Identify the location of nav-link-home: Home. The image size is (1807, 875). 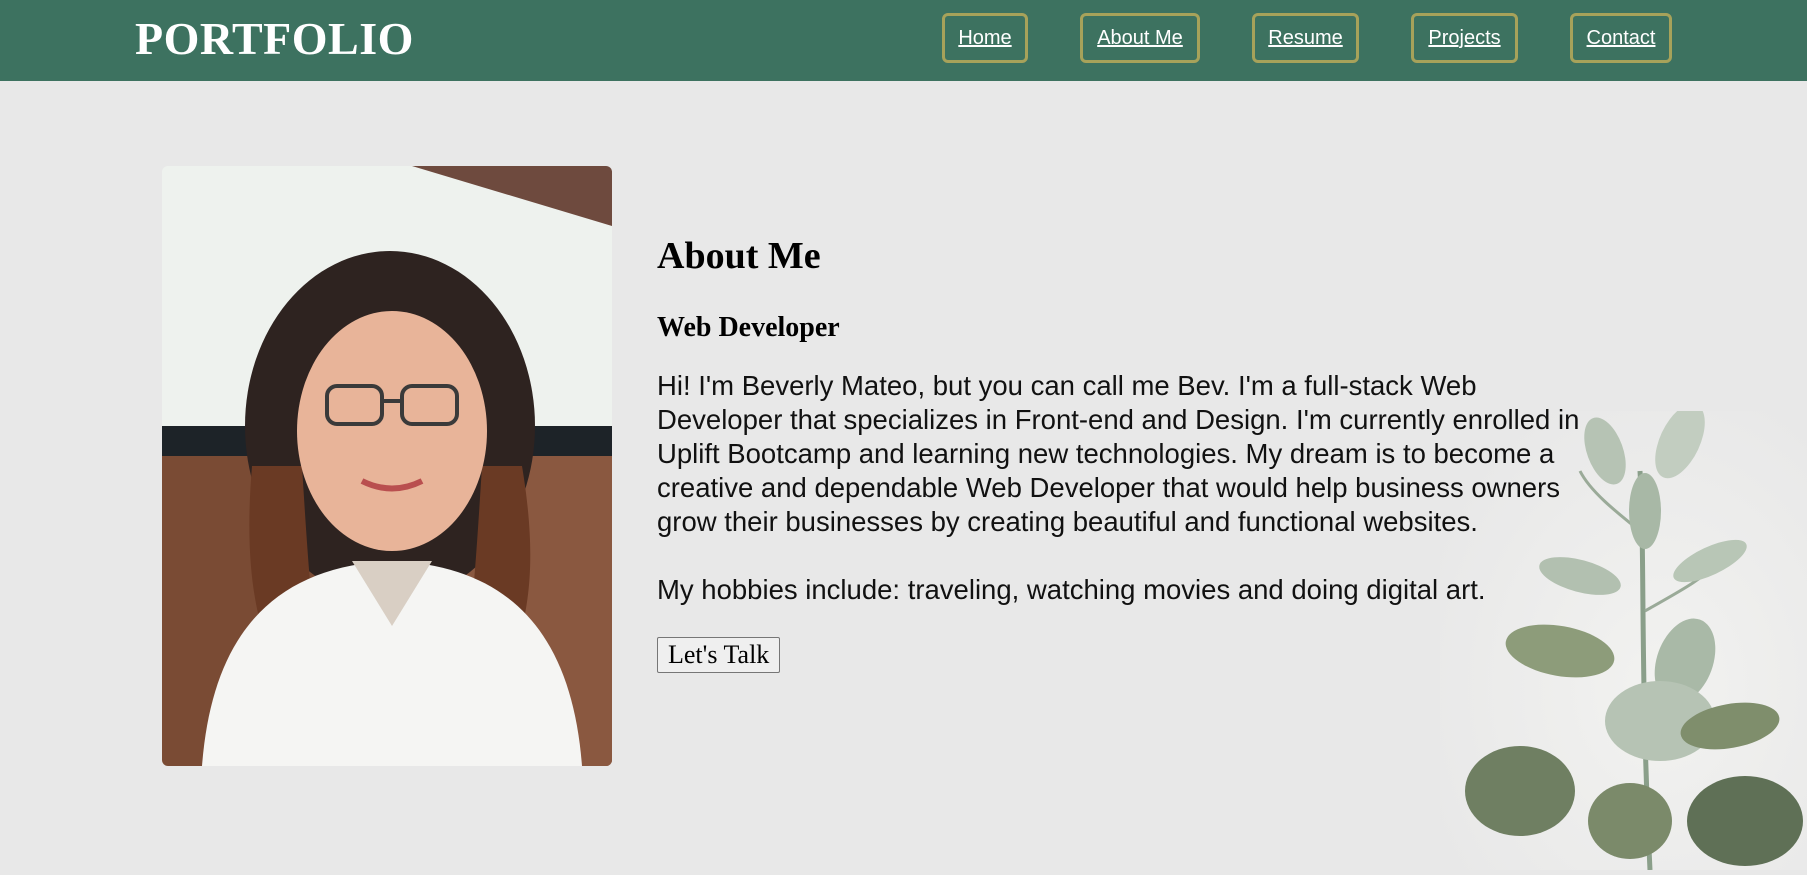
(985, 38).